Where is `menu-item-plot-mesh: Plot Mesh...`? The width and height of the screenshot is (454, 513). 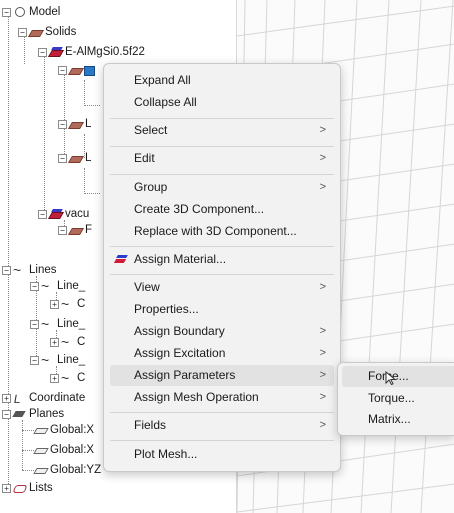
menu-item-plot-mesh: Plot Mesh... is located at coordinates (222, 454).